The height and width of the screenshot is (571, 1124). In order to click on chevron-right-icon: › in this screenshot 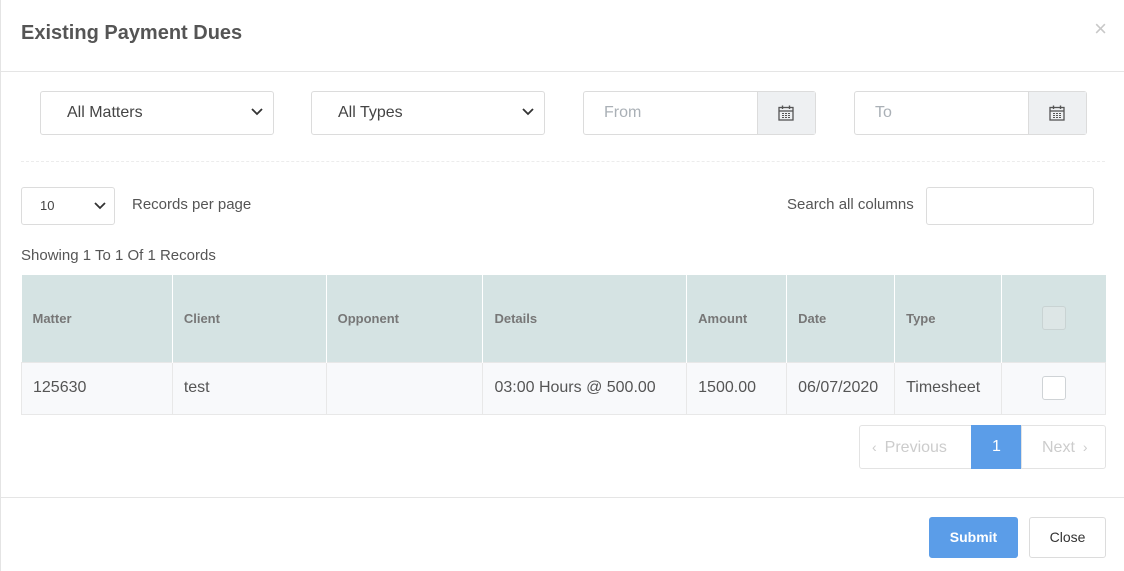, I will do `click(1085, 447)`.